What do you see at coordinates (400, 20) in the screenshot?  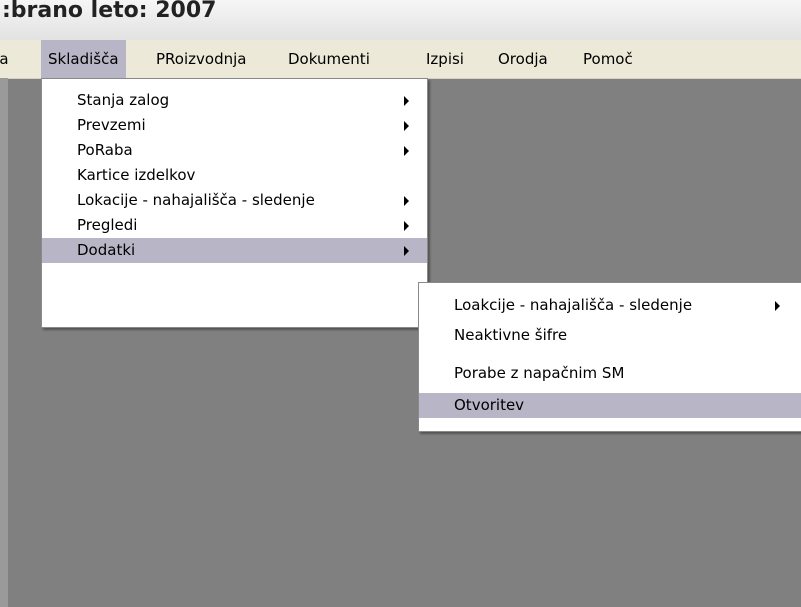 I see `window-titlebar: :brano leto: 2007` at bounding box center [400, 20].